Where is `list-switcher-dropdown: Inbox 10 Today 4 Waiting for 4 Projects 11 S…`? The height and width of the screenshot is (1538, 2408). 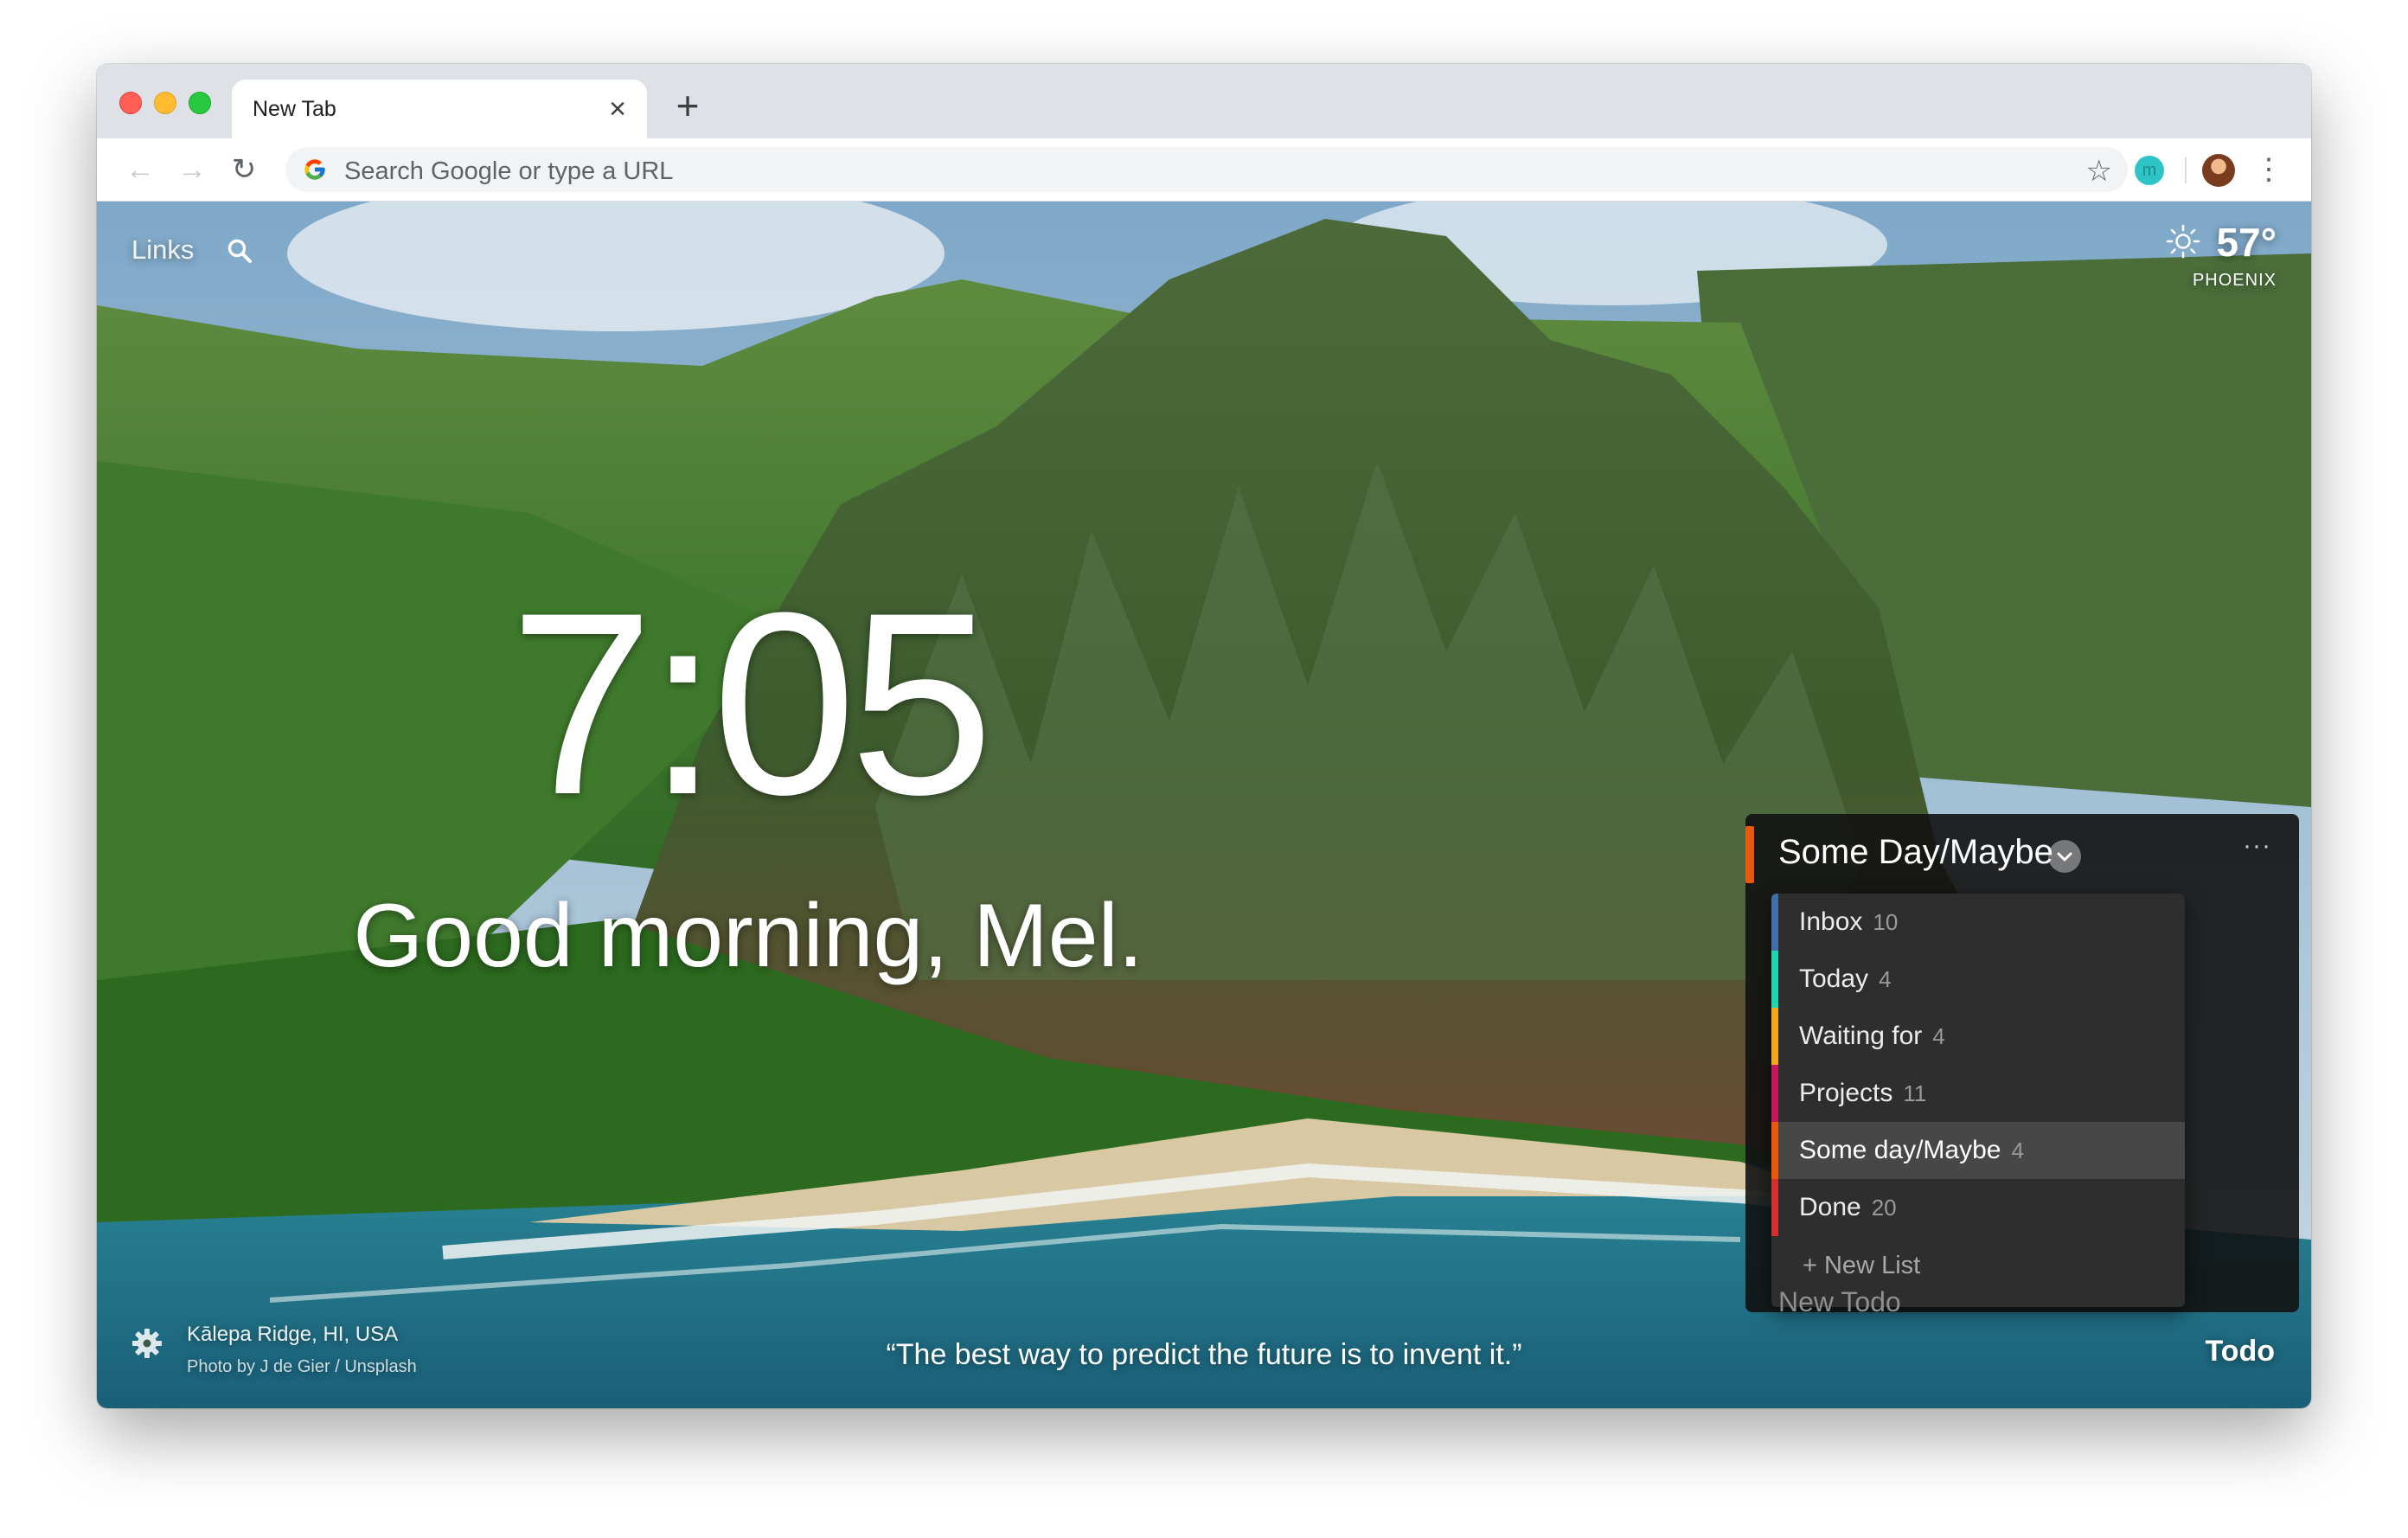
list-switcher-dropdown: Inbox 10 Today 4 Waiting for 4 Projects 11 S… is located at coordinates (1978, 1101).